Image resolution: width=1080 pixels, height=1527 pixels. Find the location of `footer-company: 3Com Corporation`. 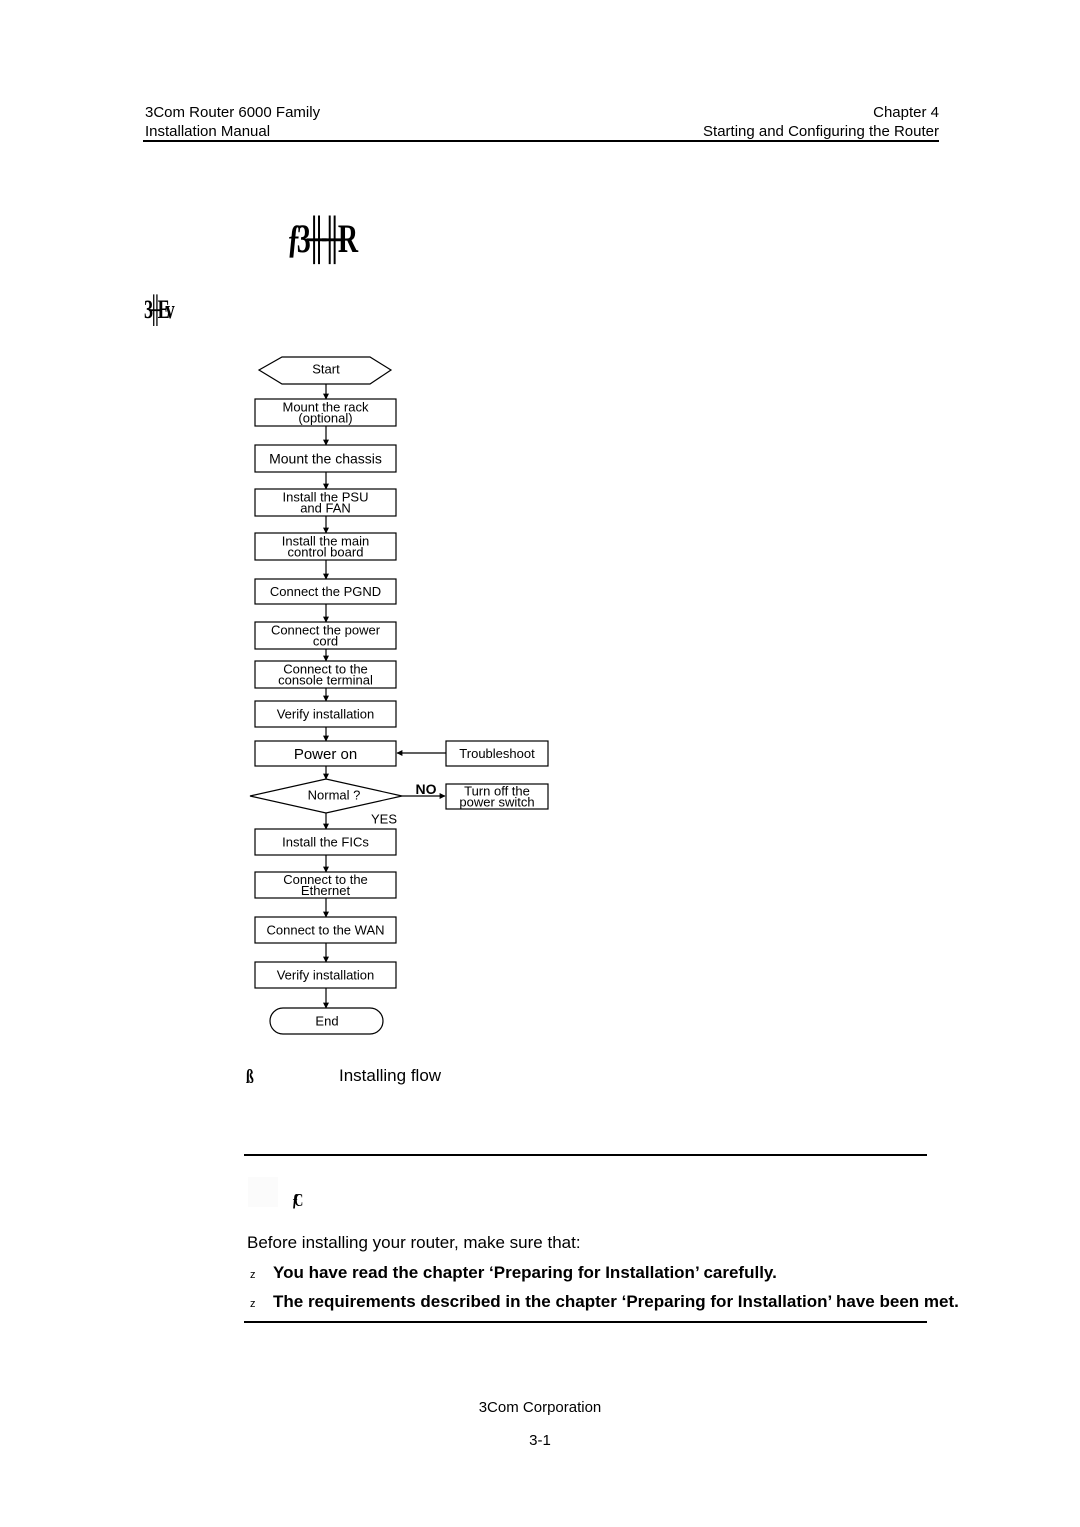

footer-company: 3Com Corporation is located at coordinates (540, 1407).